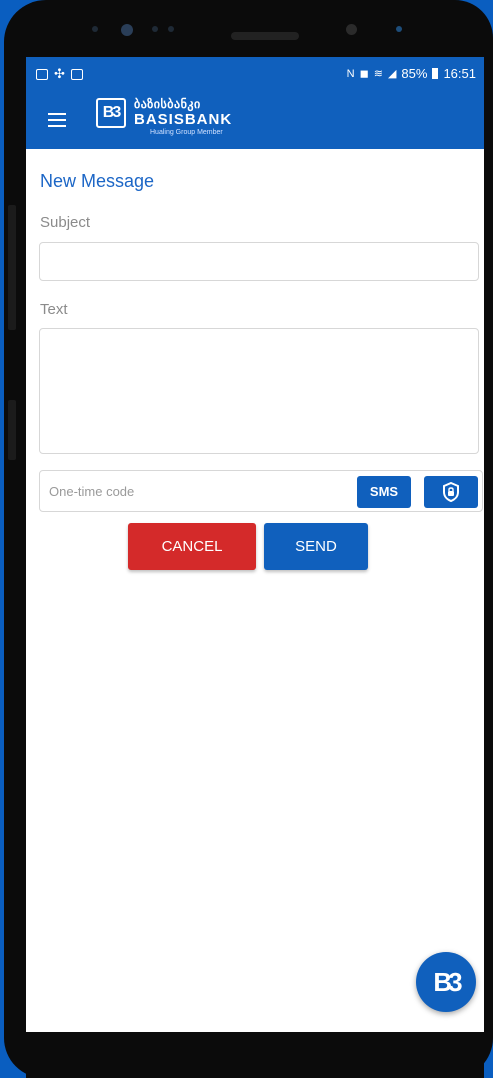 The height and width of the screenshot is (1078, 493). What do you see at coordinates (127, 30) in the screenshot?
I see `front-camera-icon` at bounding box center [127, 30].